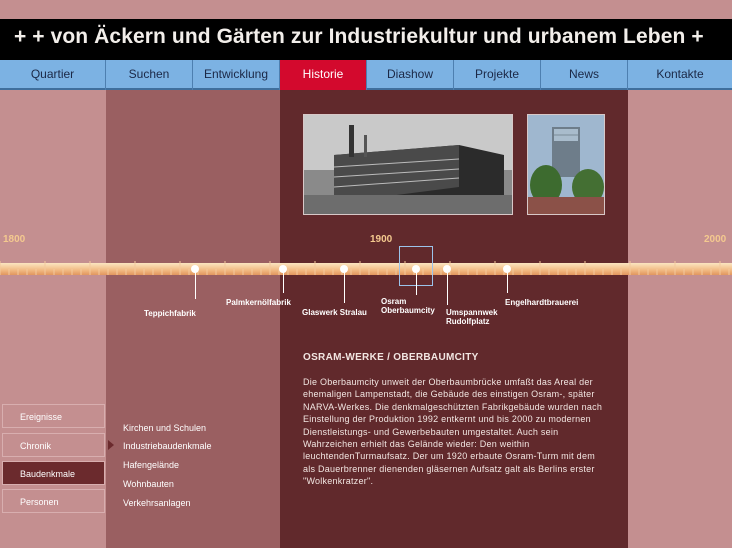 The image size is (732, 548). I want to click on left-menu-baudenkmale: Baudenkmale, so click(53, 473).